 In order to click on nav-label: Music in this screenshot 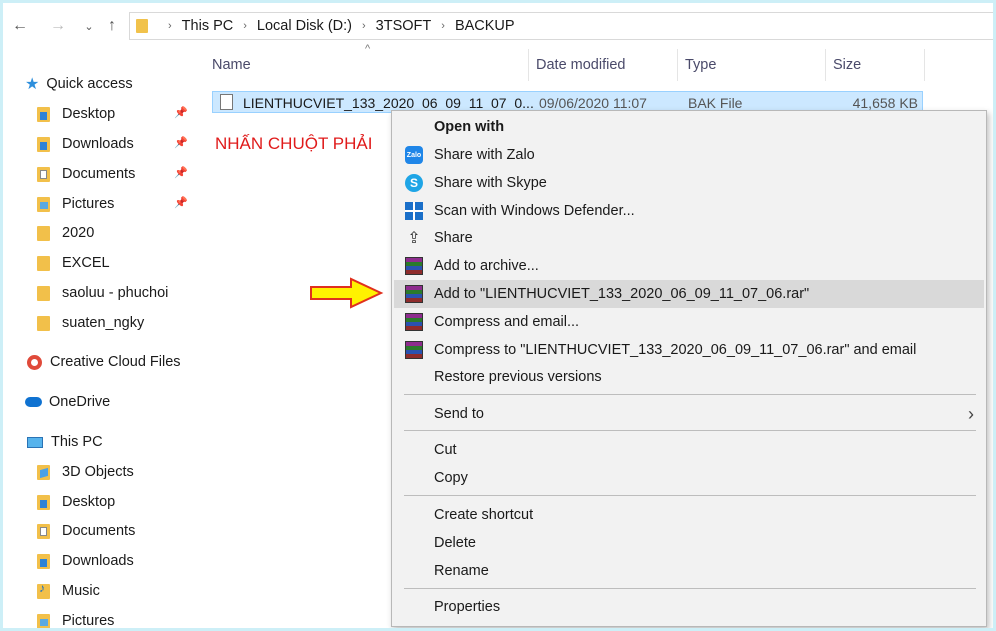, I will do `click(81, 591)`.